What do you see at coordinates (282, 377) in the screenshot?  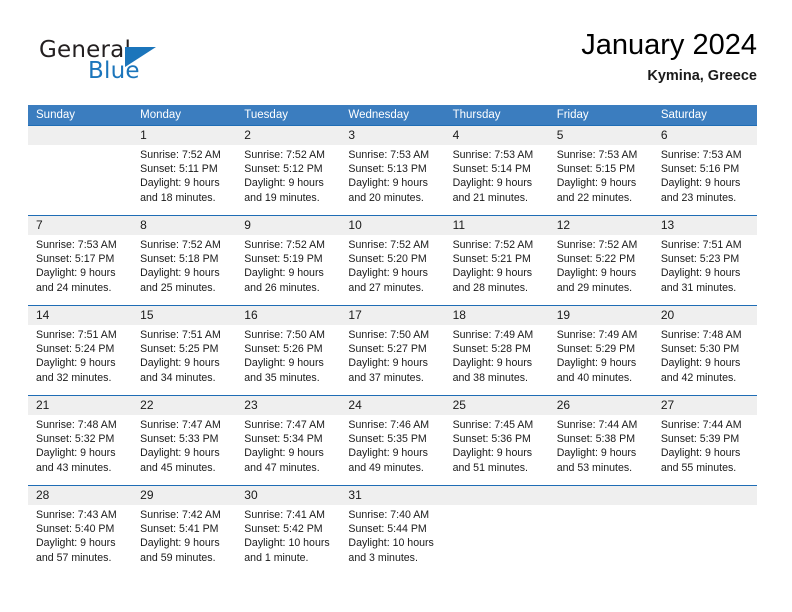 I see `daylight-text-line2: and 35 minutes.` at bounding box center [282, 377].